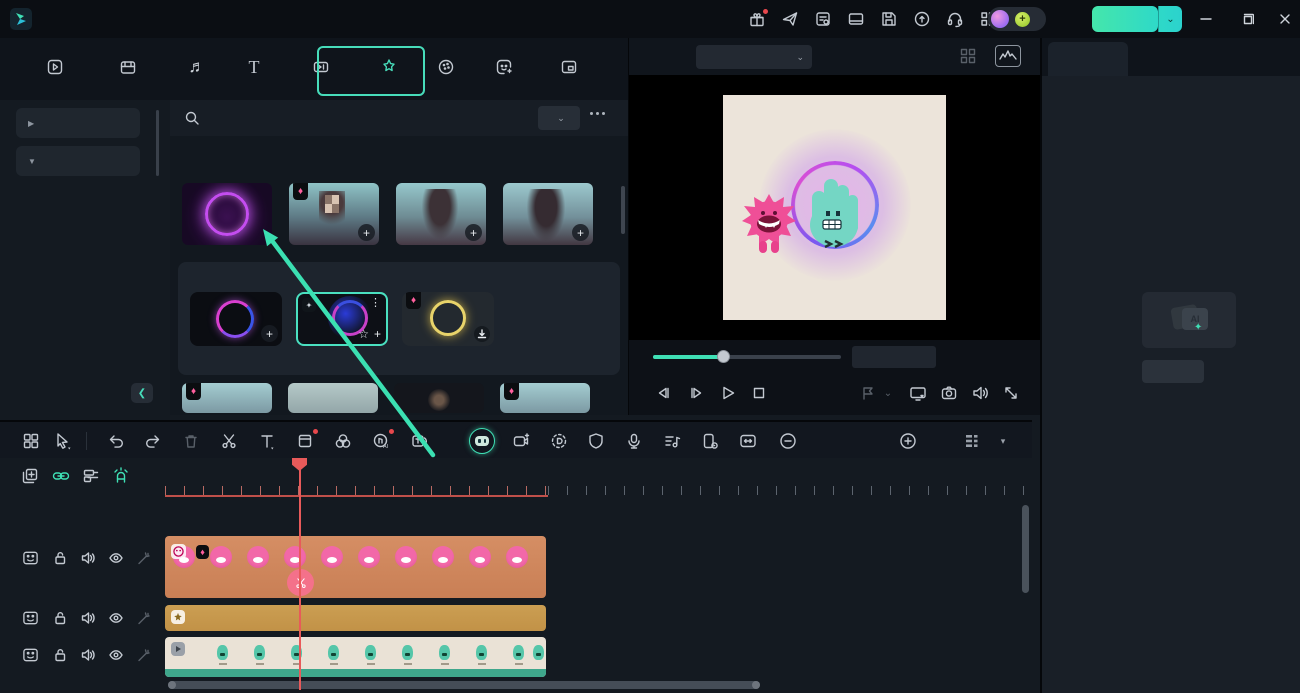 The image size is (1300, 693). Describe the element at coordinates (389, 69) in the screenshot. I see `tab-effects` at that location.